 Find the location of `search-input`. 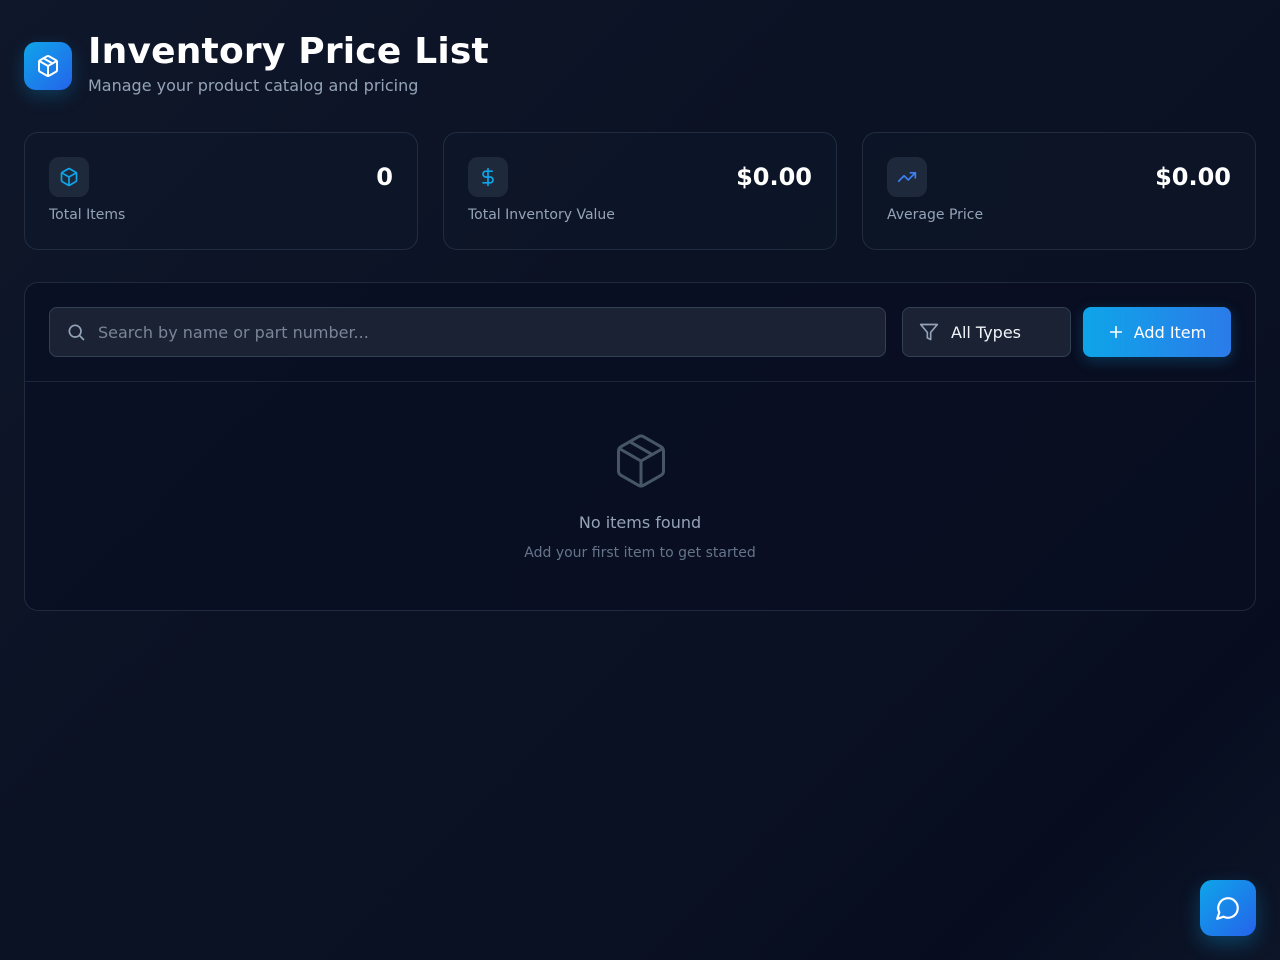

search-input is located at coordinates (491, 332).